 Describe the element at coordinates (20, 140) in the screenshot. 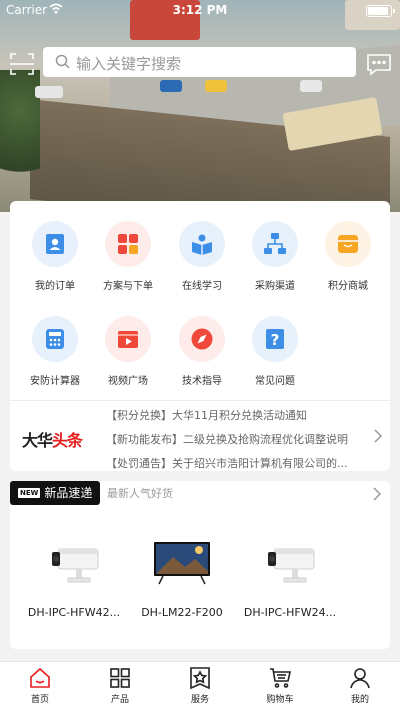

I see `banner-image-tree` at that location.